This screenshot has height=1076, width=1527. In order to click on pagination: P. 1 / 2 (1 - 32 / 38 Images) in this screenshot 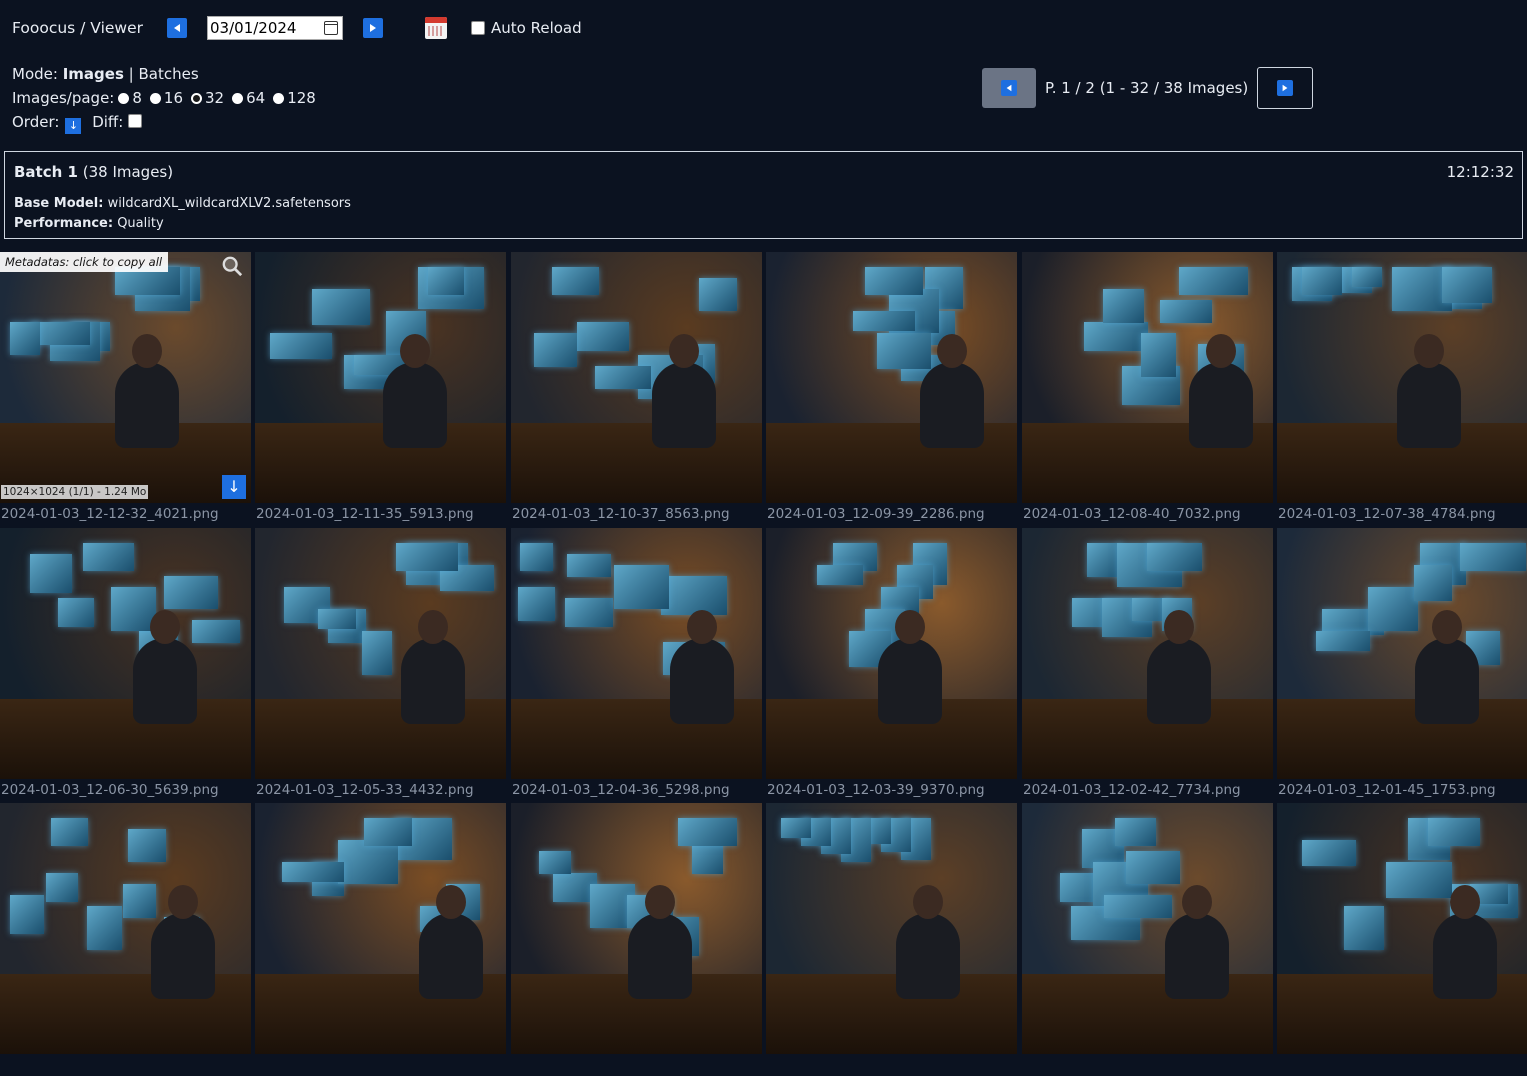, I will do `click(1148, 88)`.